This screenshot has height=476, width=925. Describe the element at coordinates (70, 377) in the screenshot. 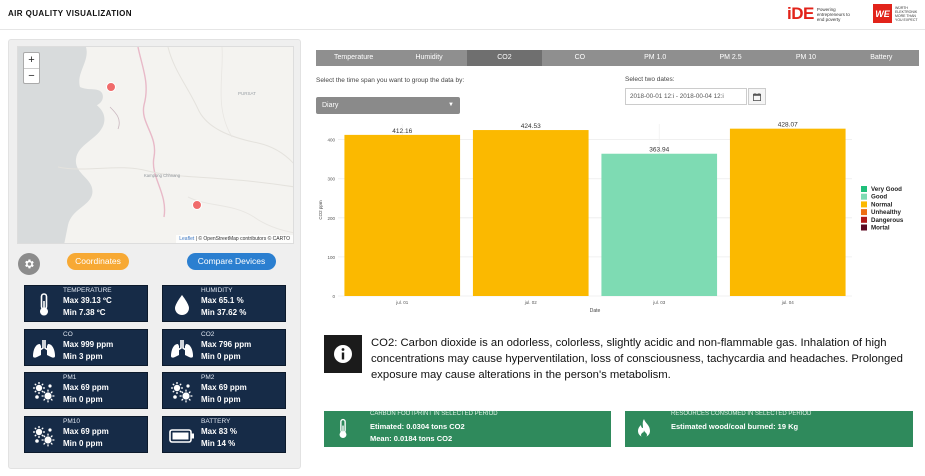

I see `card-label: PM1` at that location.